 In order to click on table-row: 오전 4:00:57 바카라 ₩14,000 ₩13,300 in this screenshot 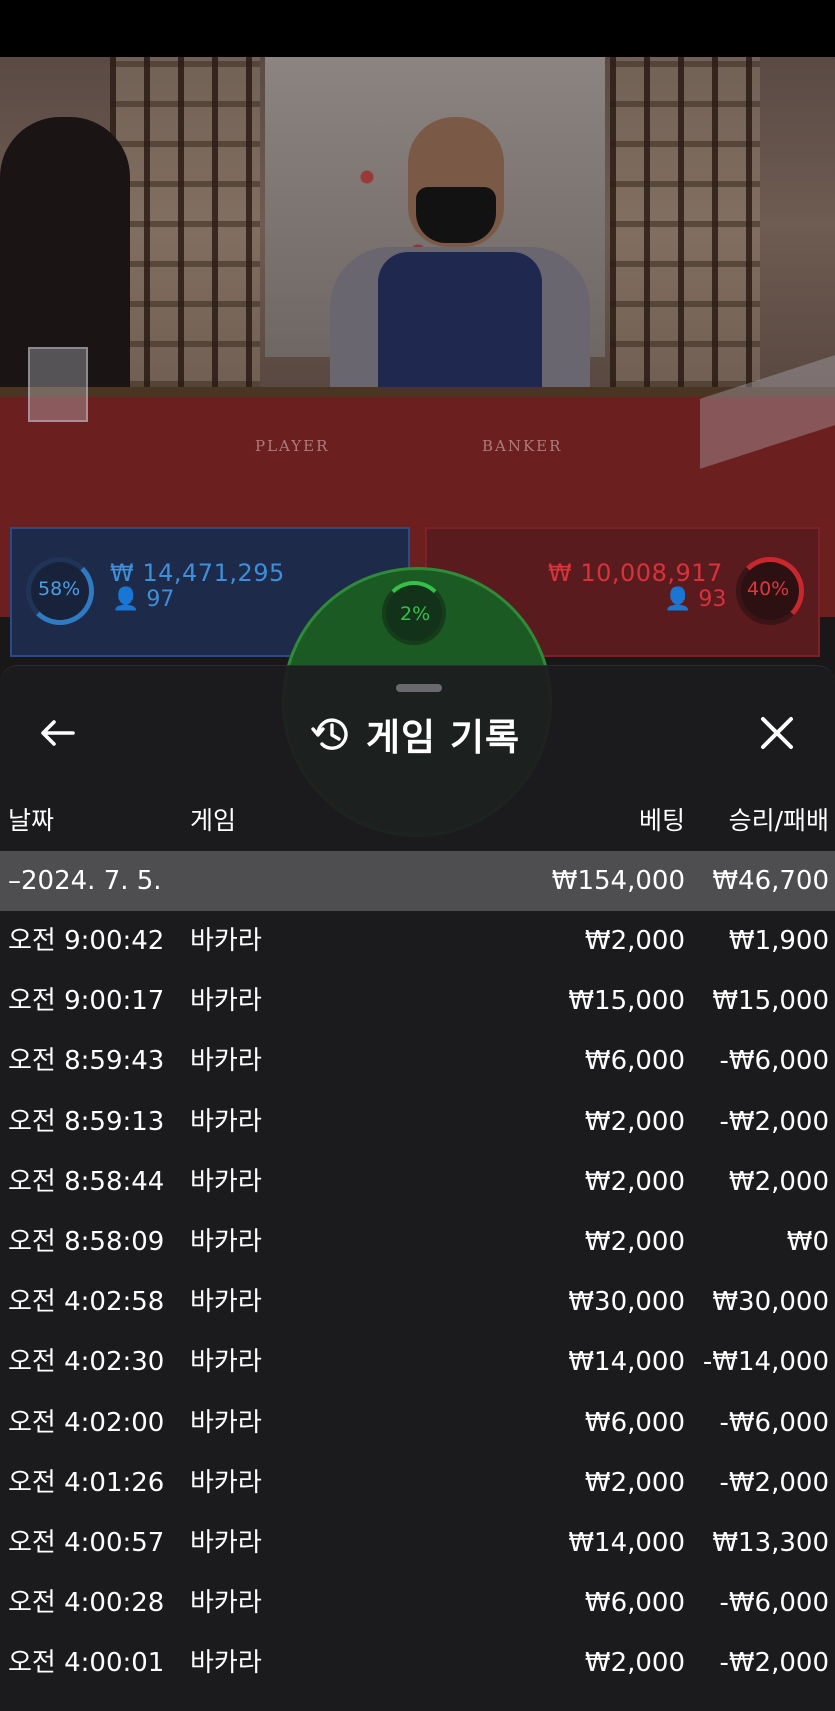, I will do `click(417, 1543)`.